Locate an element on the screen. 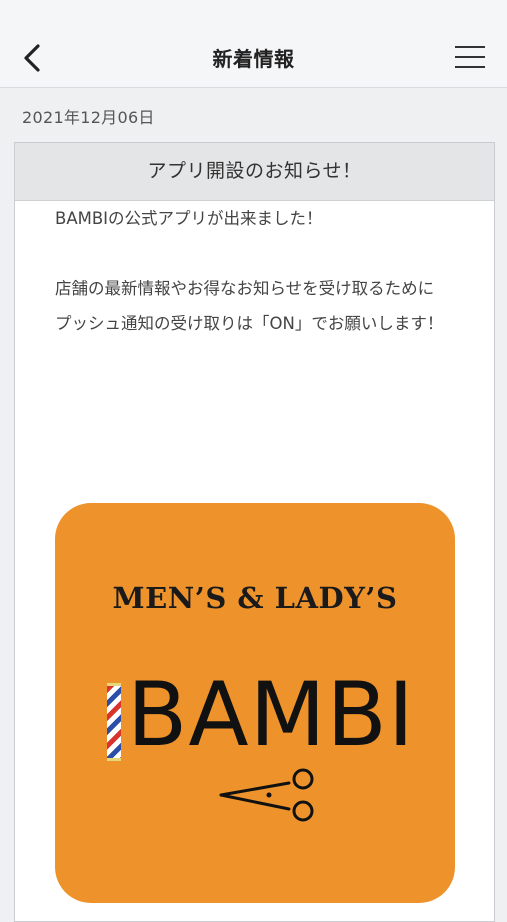 Image resolution: width=507 pixels, height=922 pixels. news-paragraph-2-line-2: プッシュ通知の受け取りは「ON」でお願いします！ is located at coordinates (249, 323).